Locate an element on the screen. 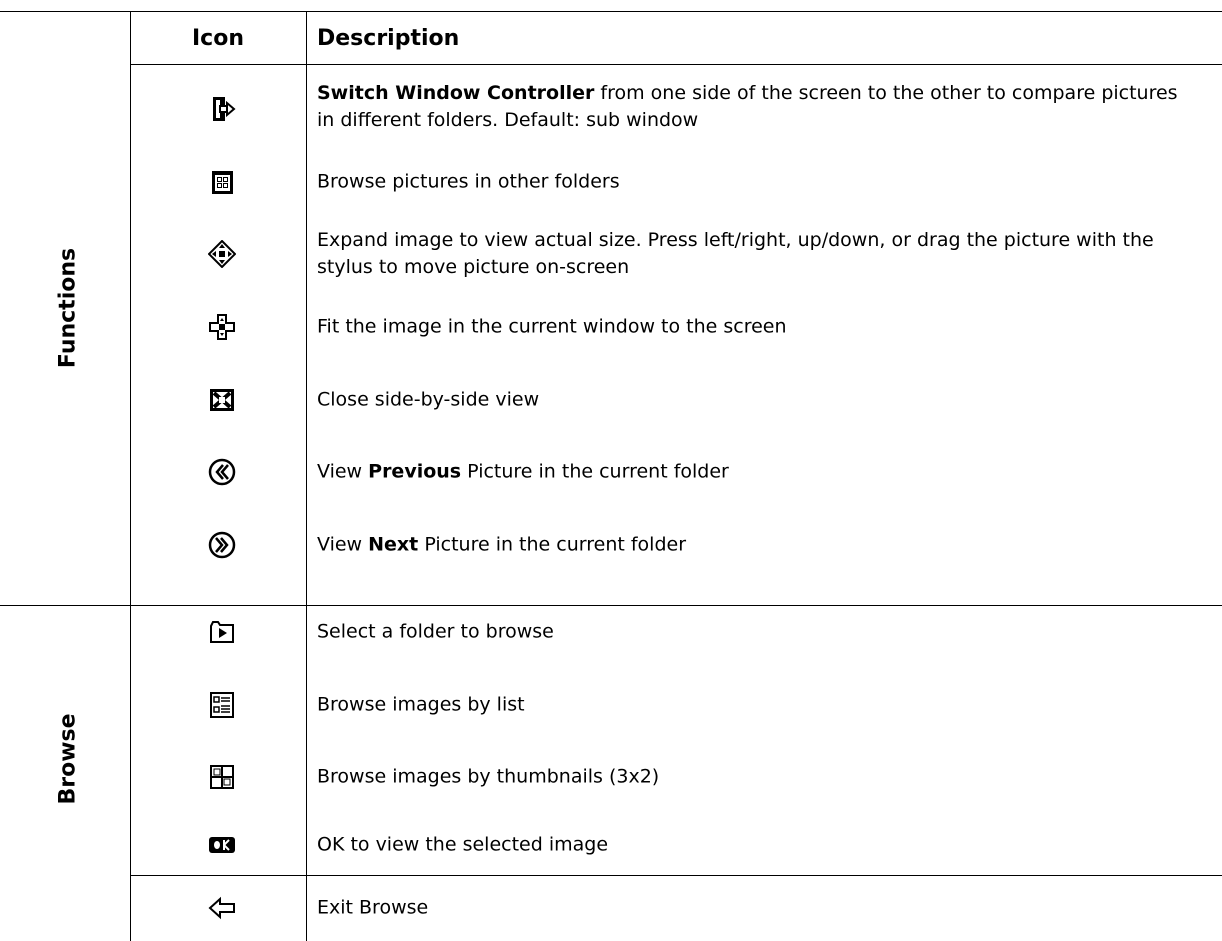 This screenshot has height=941, width=1222. description-text: Browse images by thumbnails (3x2) is located at coordinates (488, 776).